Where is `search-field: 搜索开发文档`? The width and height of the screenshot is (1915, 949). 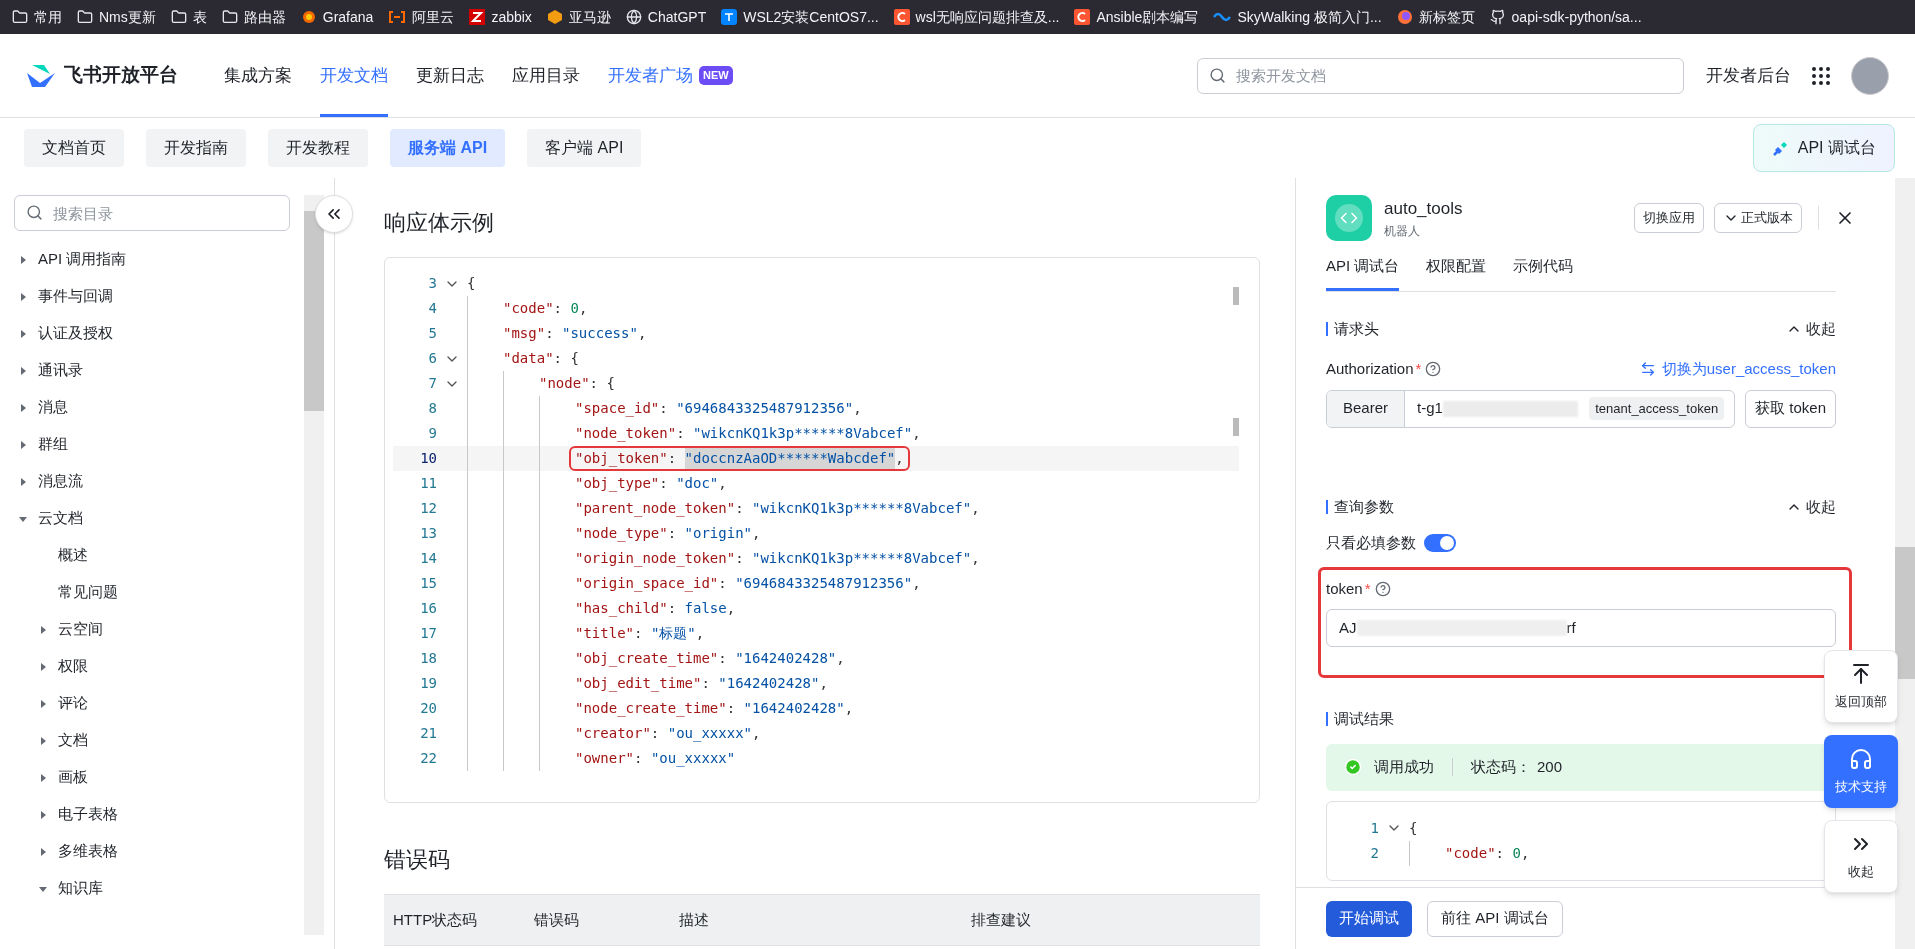 search-field: 搜索开发文档 is located at coordinates (1440, 75).